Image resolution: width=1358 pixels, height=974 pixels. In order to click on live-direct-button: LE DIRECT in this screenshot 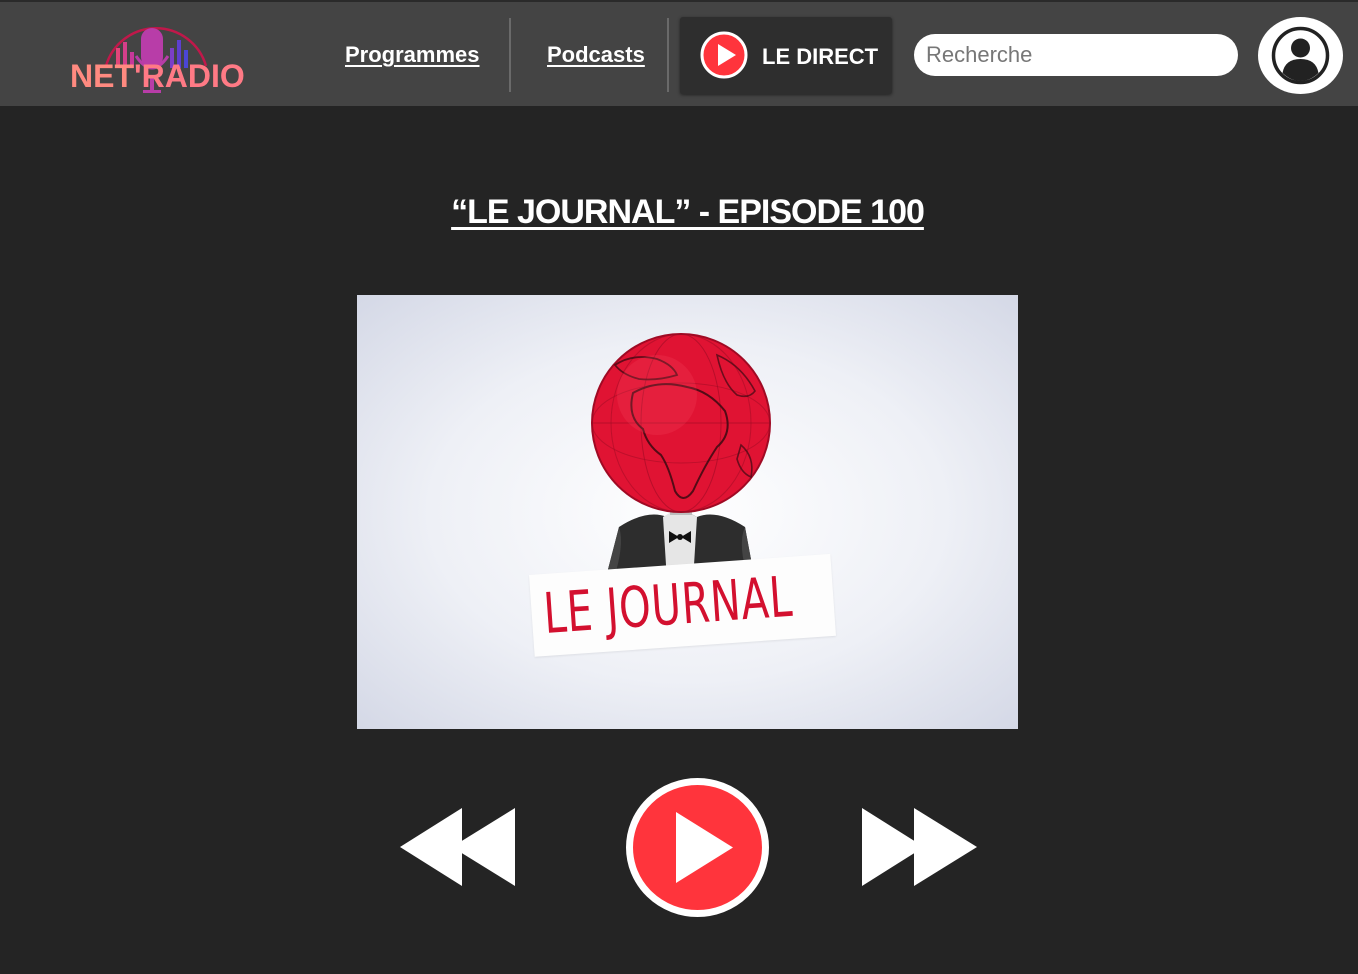, I will do `click(786, 55)`.